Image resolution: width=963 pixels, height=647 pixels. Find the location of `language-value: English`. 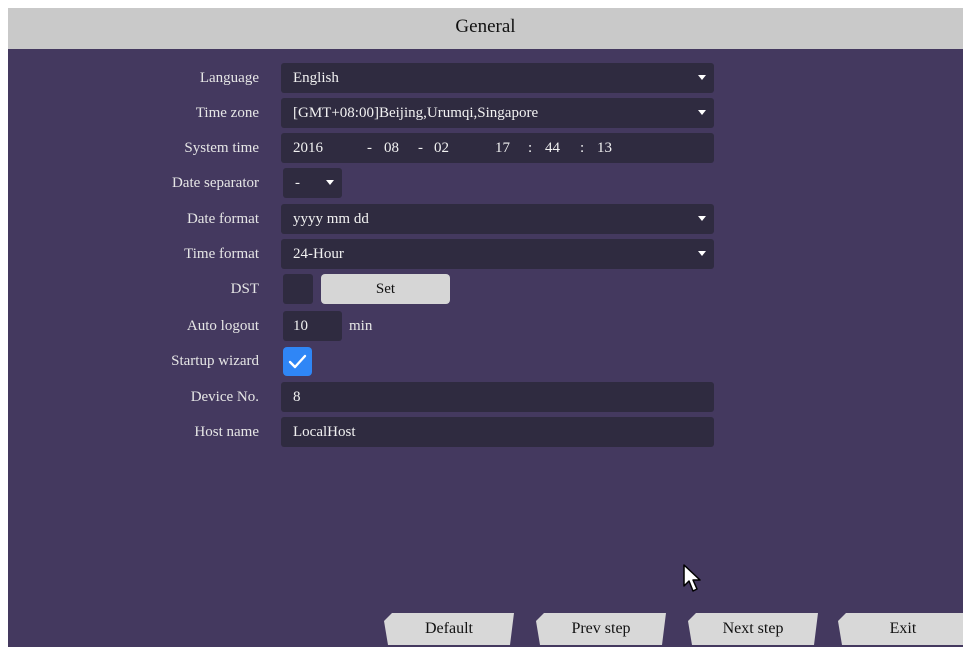

language-value: English is located at coordinates (316, 78).